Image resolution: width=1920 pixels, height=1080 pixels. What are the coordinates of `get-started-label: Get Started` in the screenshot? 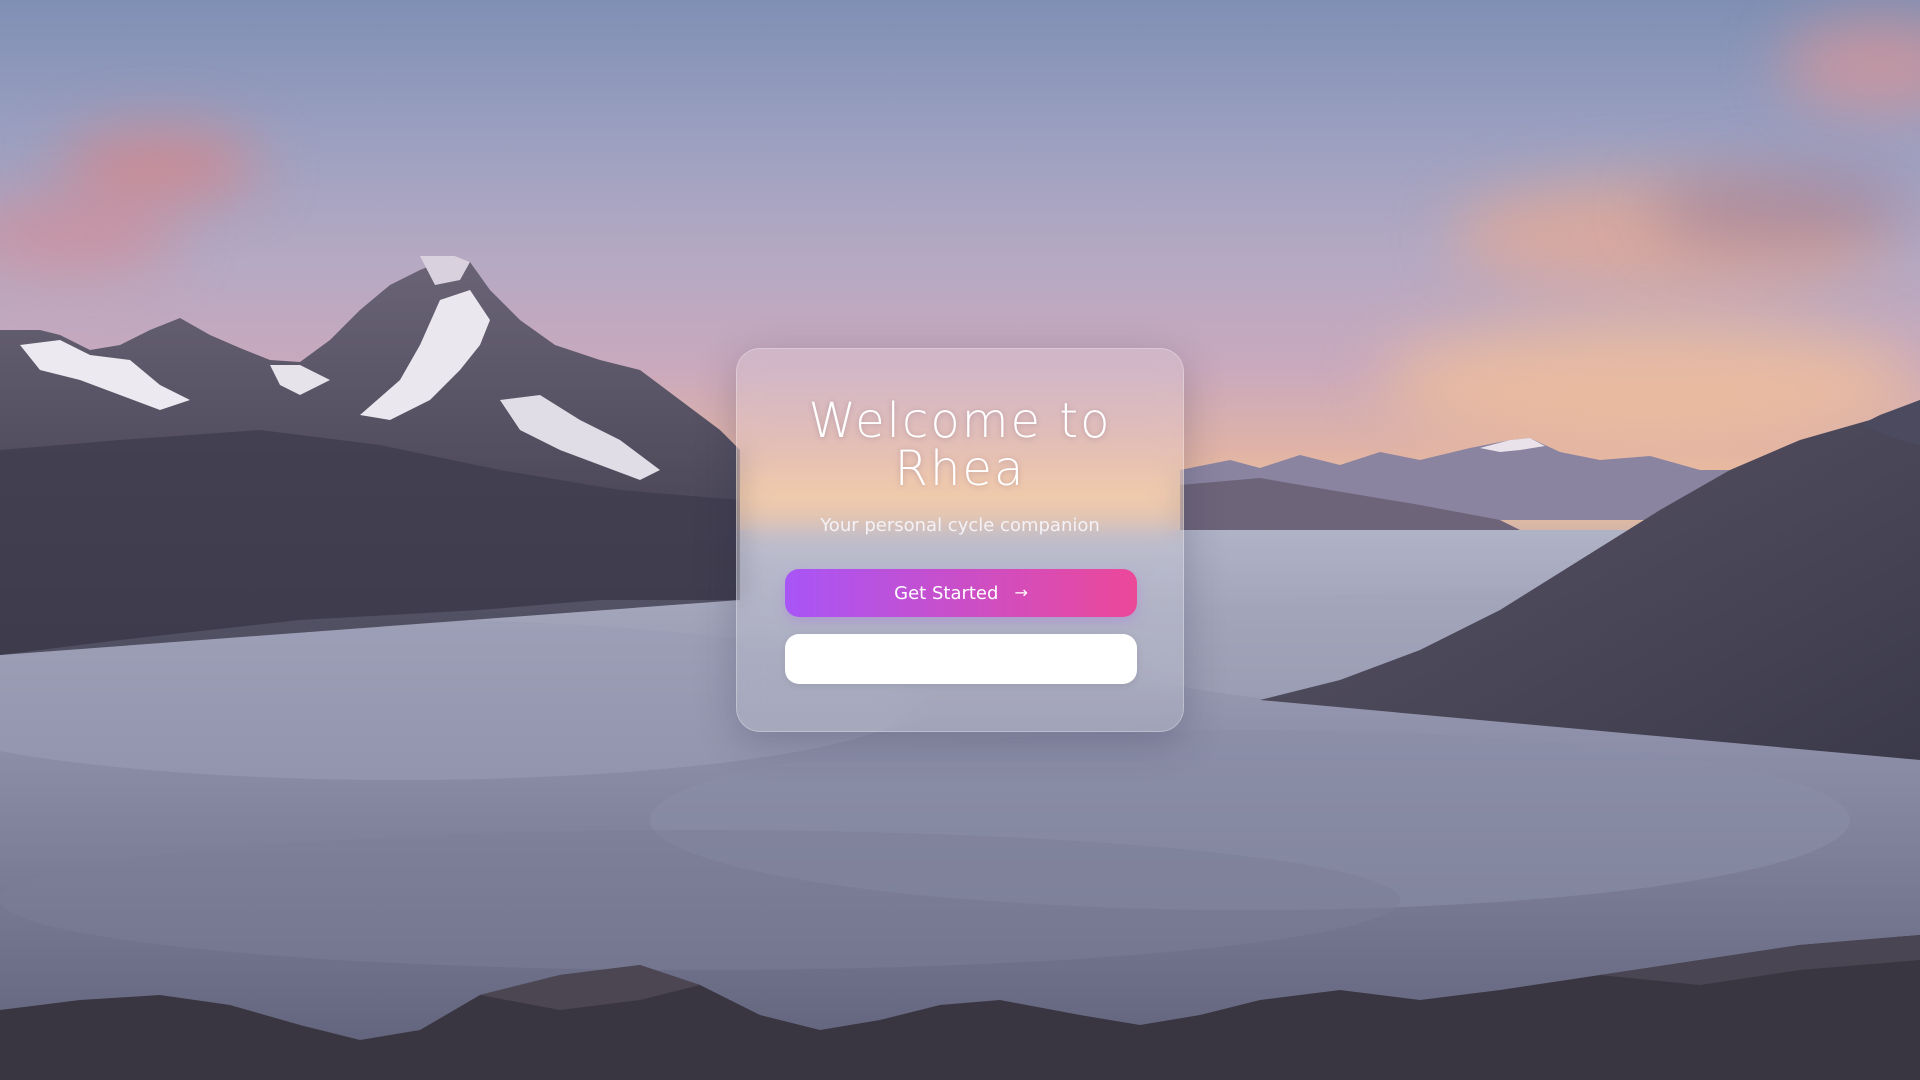 It's located at (946, 593).